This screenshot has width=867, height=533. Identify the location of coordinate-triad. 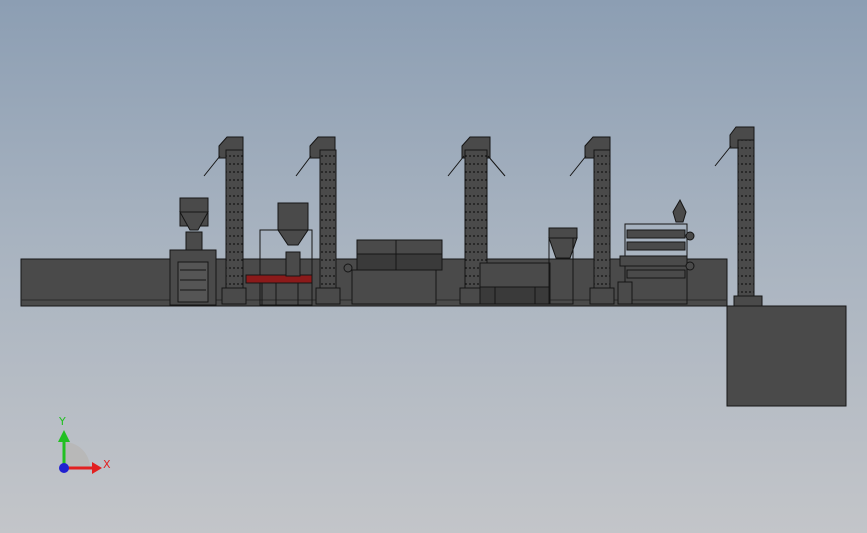
(80, 452).